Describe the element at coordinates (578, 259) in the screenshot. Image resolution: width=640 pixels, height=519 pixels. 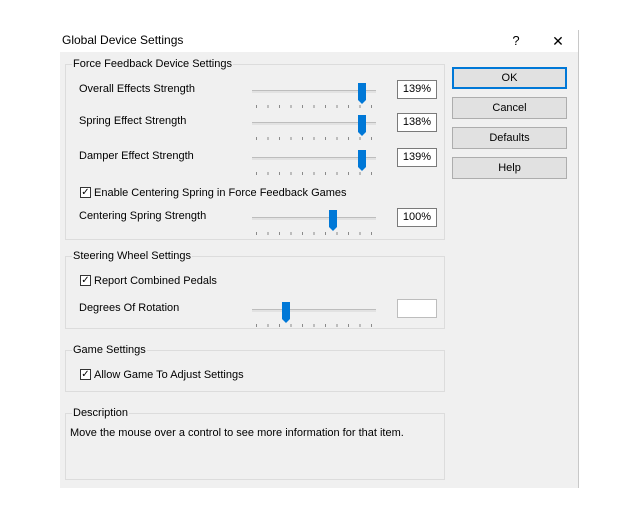
I see `window-edge` at that location.